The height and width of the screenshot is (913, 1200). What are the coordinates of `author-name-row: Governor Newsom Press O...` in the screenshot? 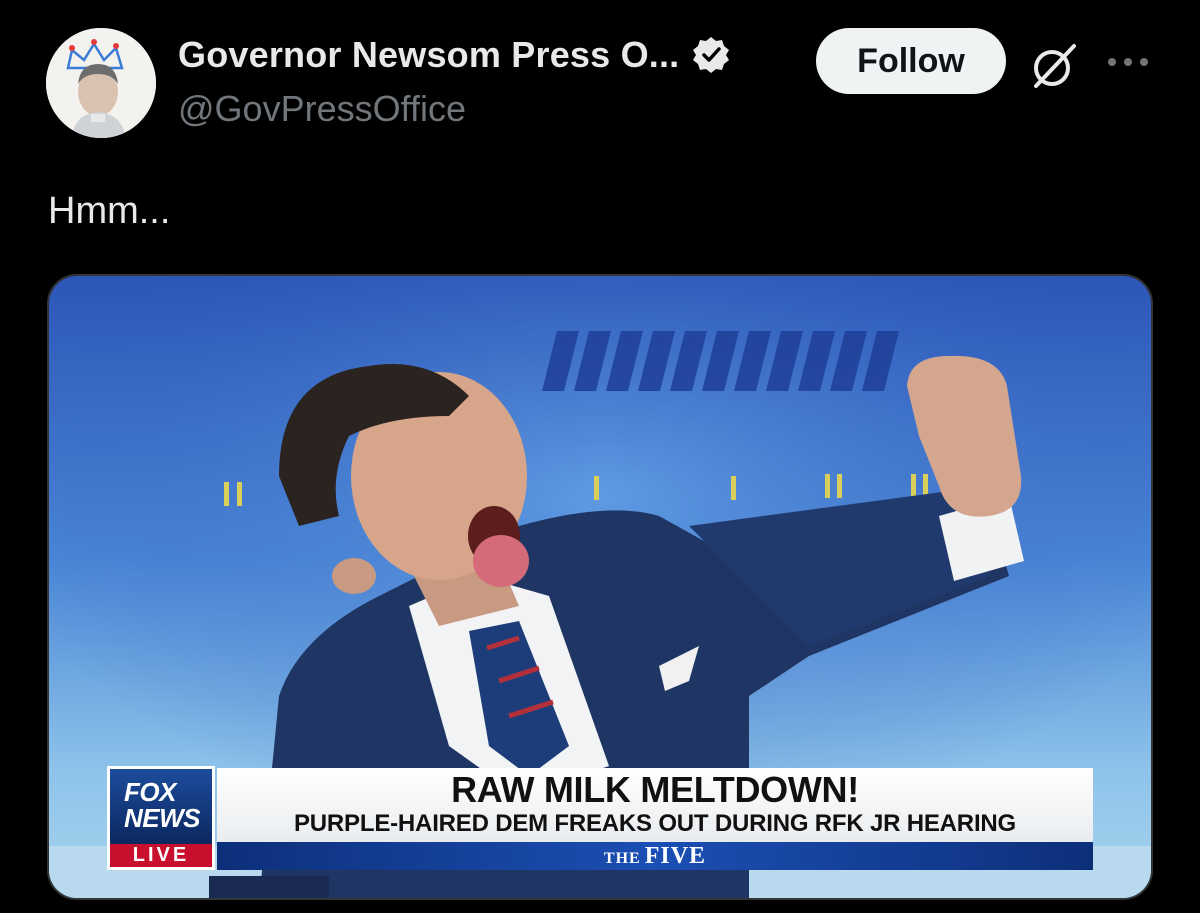 It's located at (454, 55).